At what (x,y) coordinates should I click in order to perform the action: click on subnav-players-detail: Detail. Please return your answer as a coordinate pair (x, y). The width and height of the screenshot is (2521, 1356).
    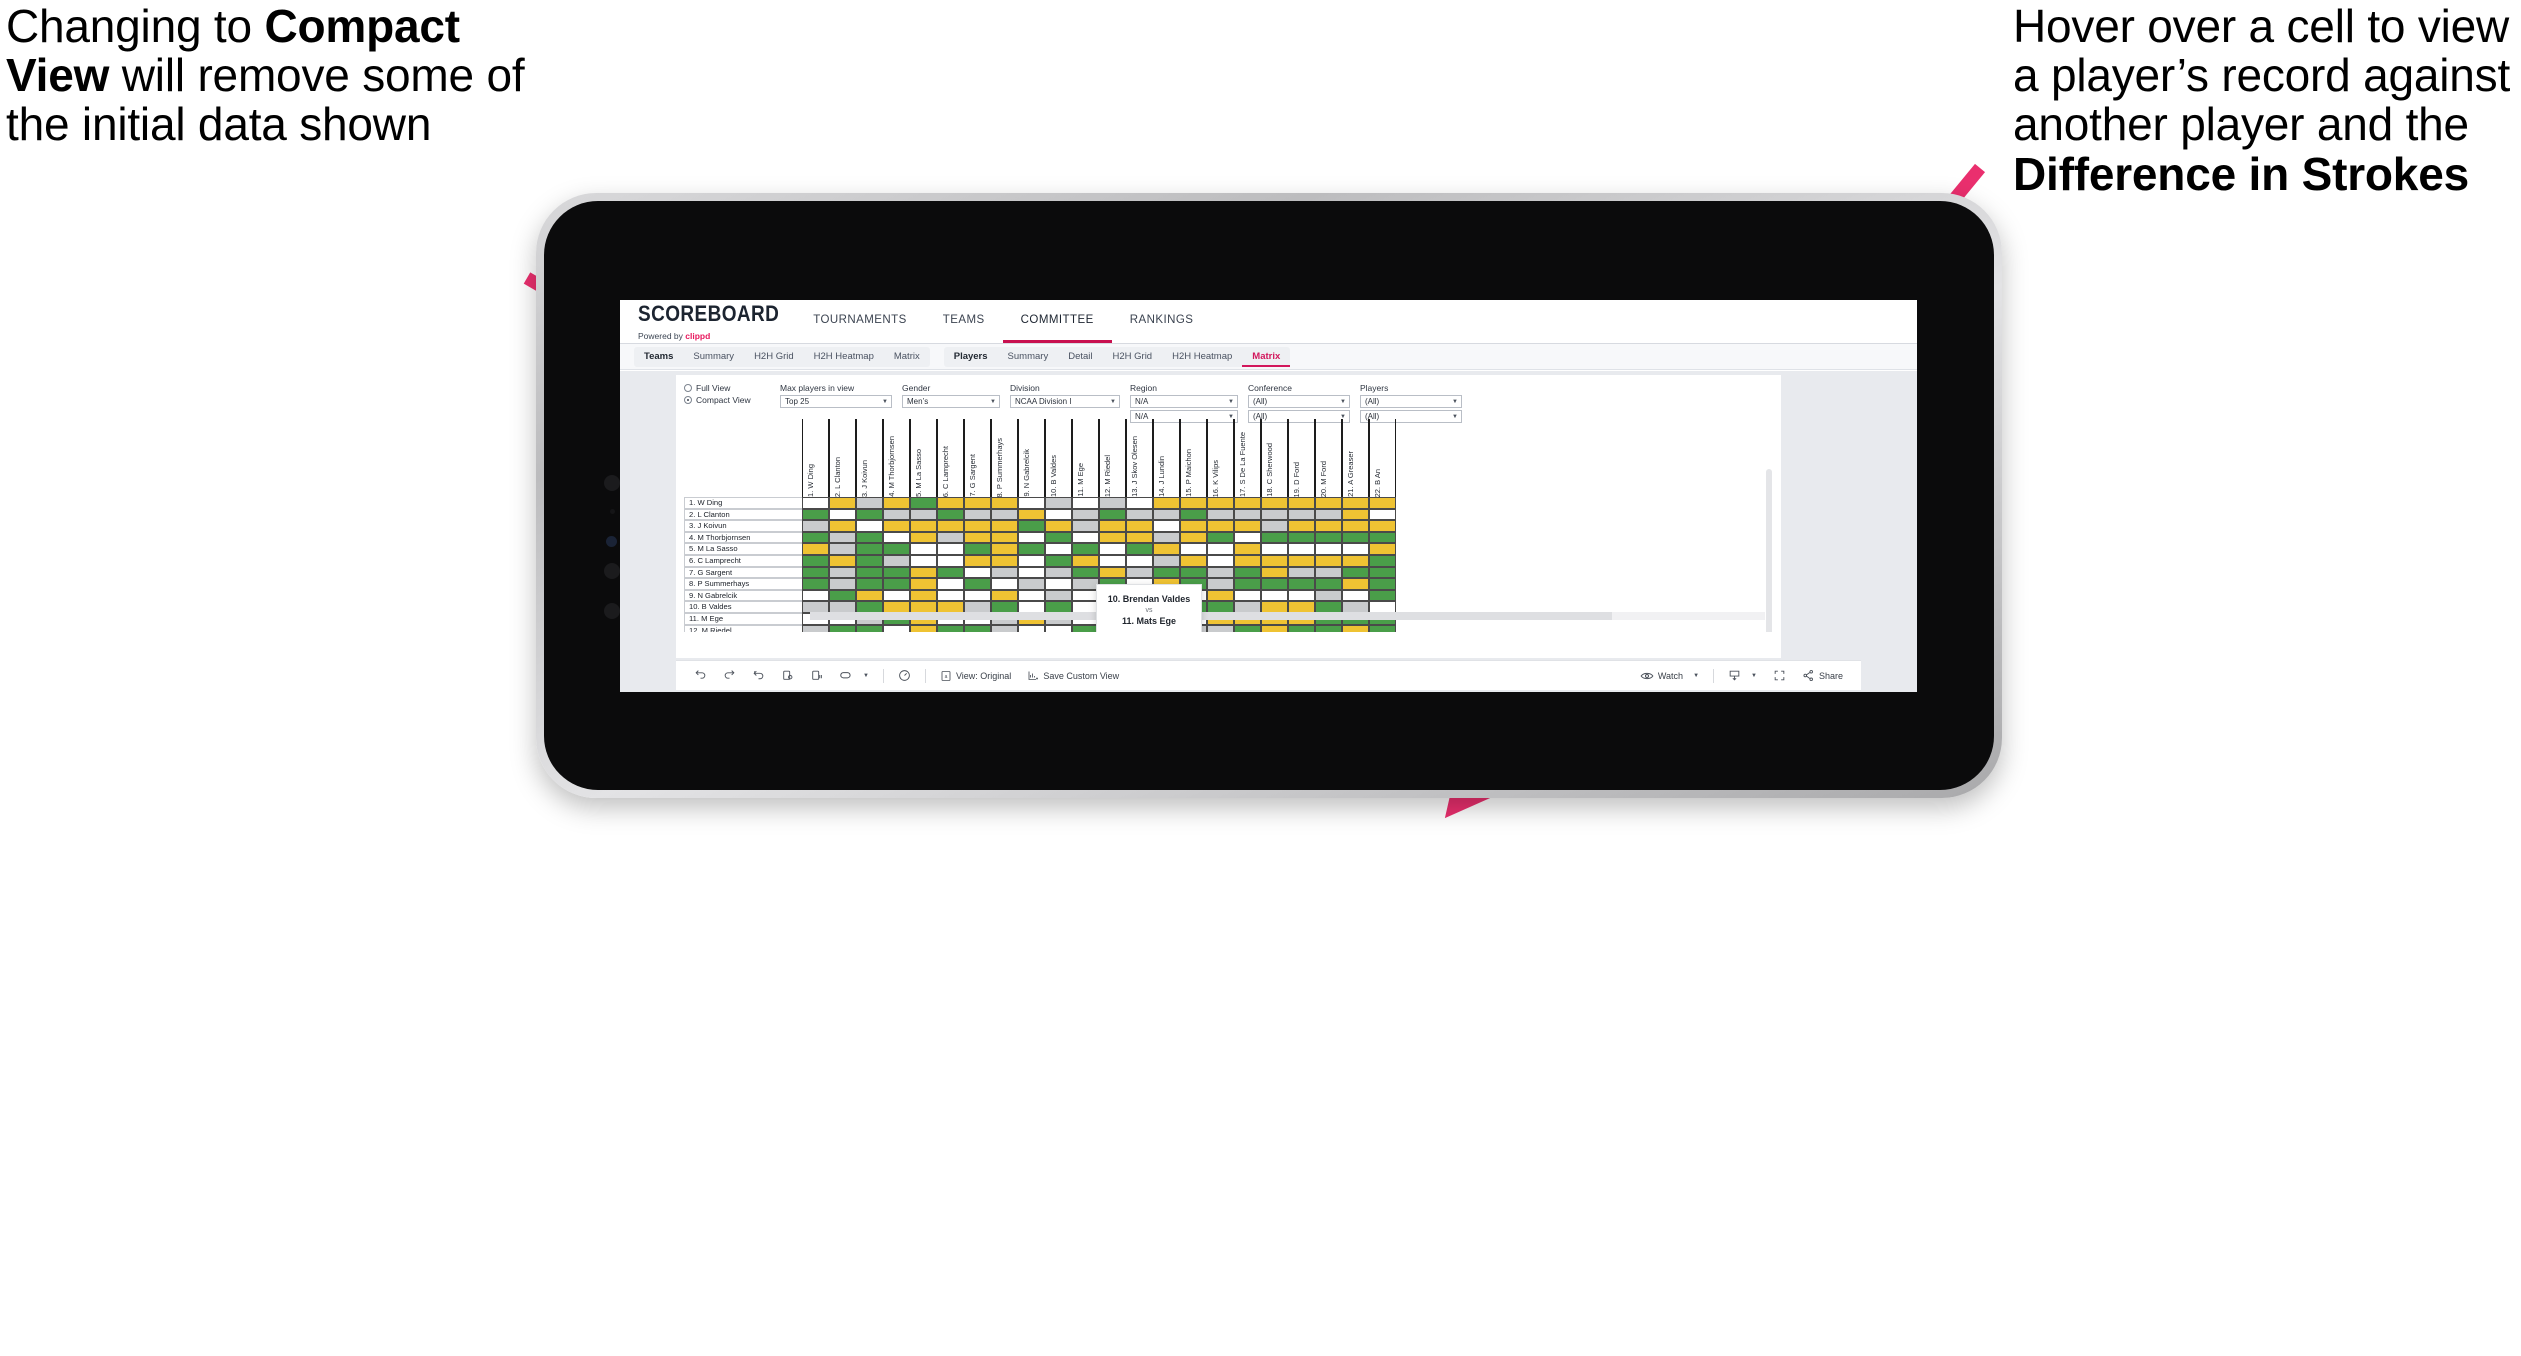
    Looking at the image, I should click on (1080, 357).